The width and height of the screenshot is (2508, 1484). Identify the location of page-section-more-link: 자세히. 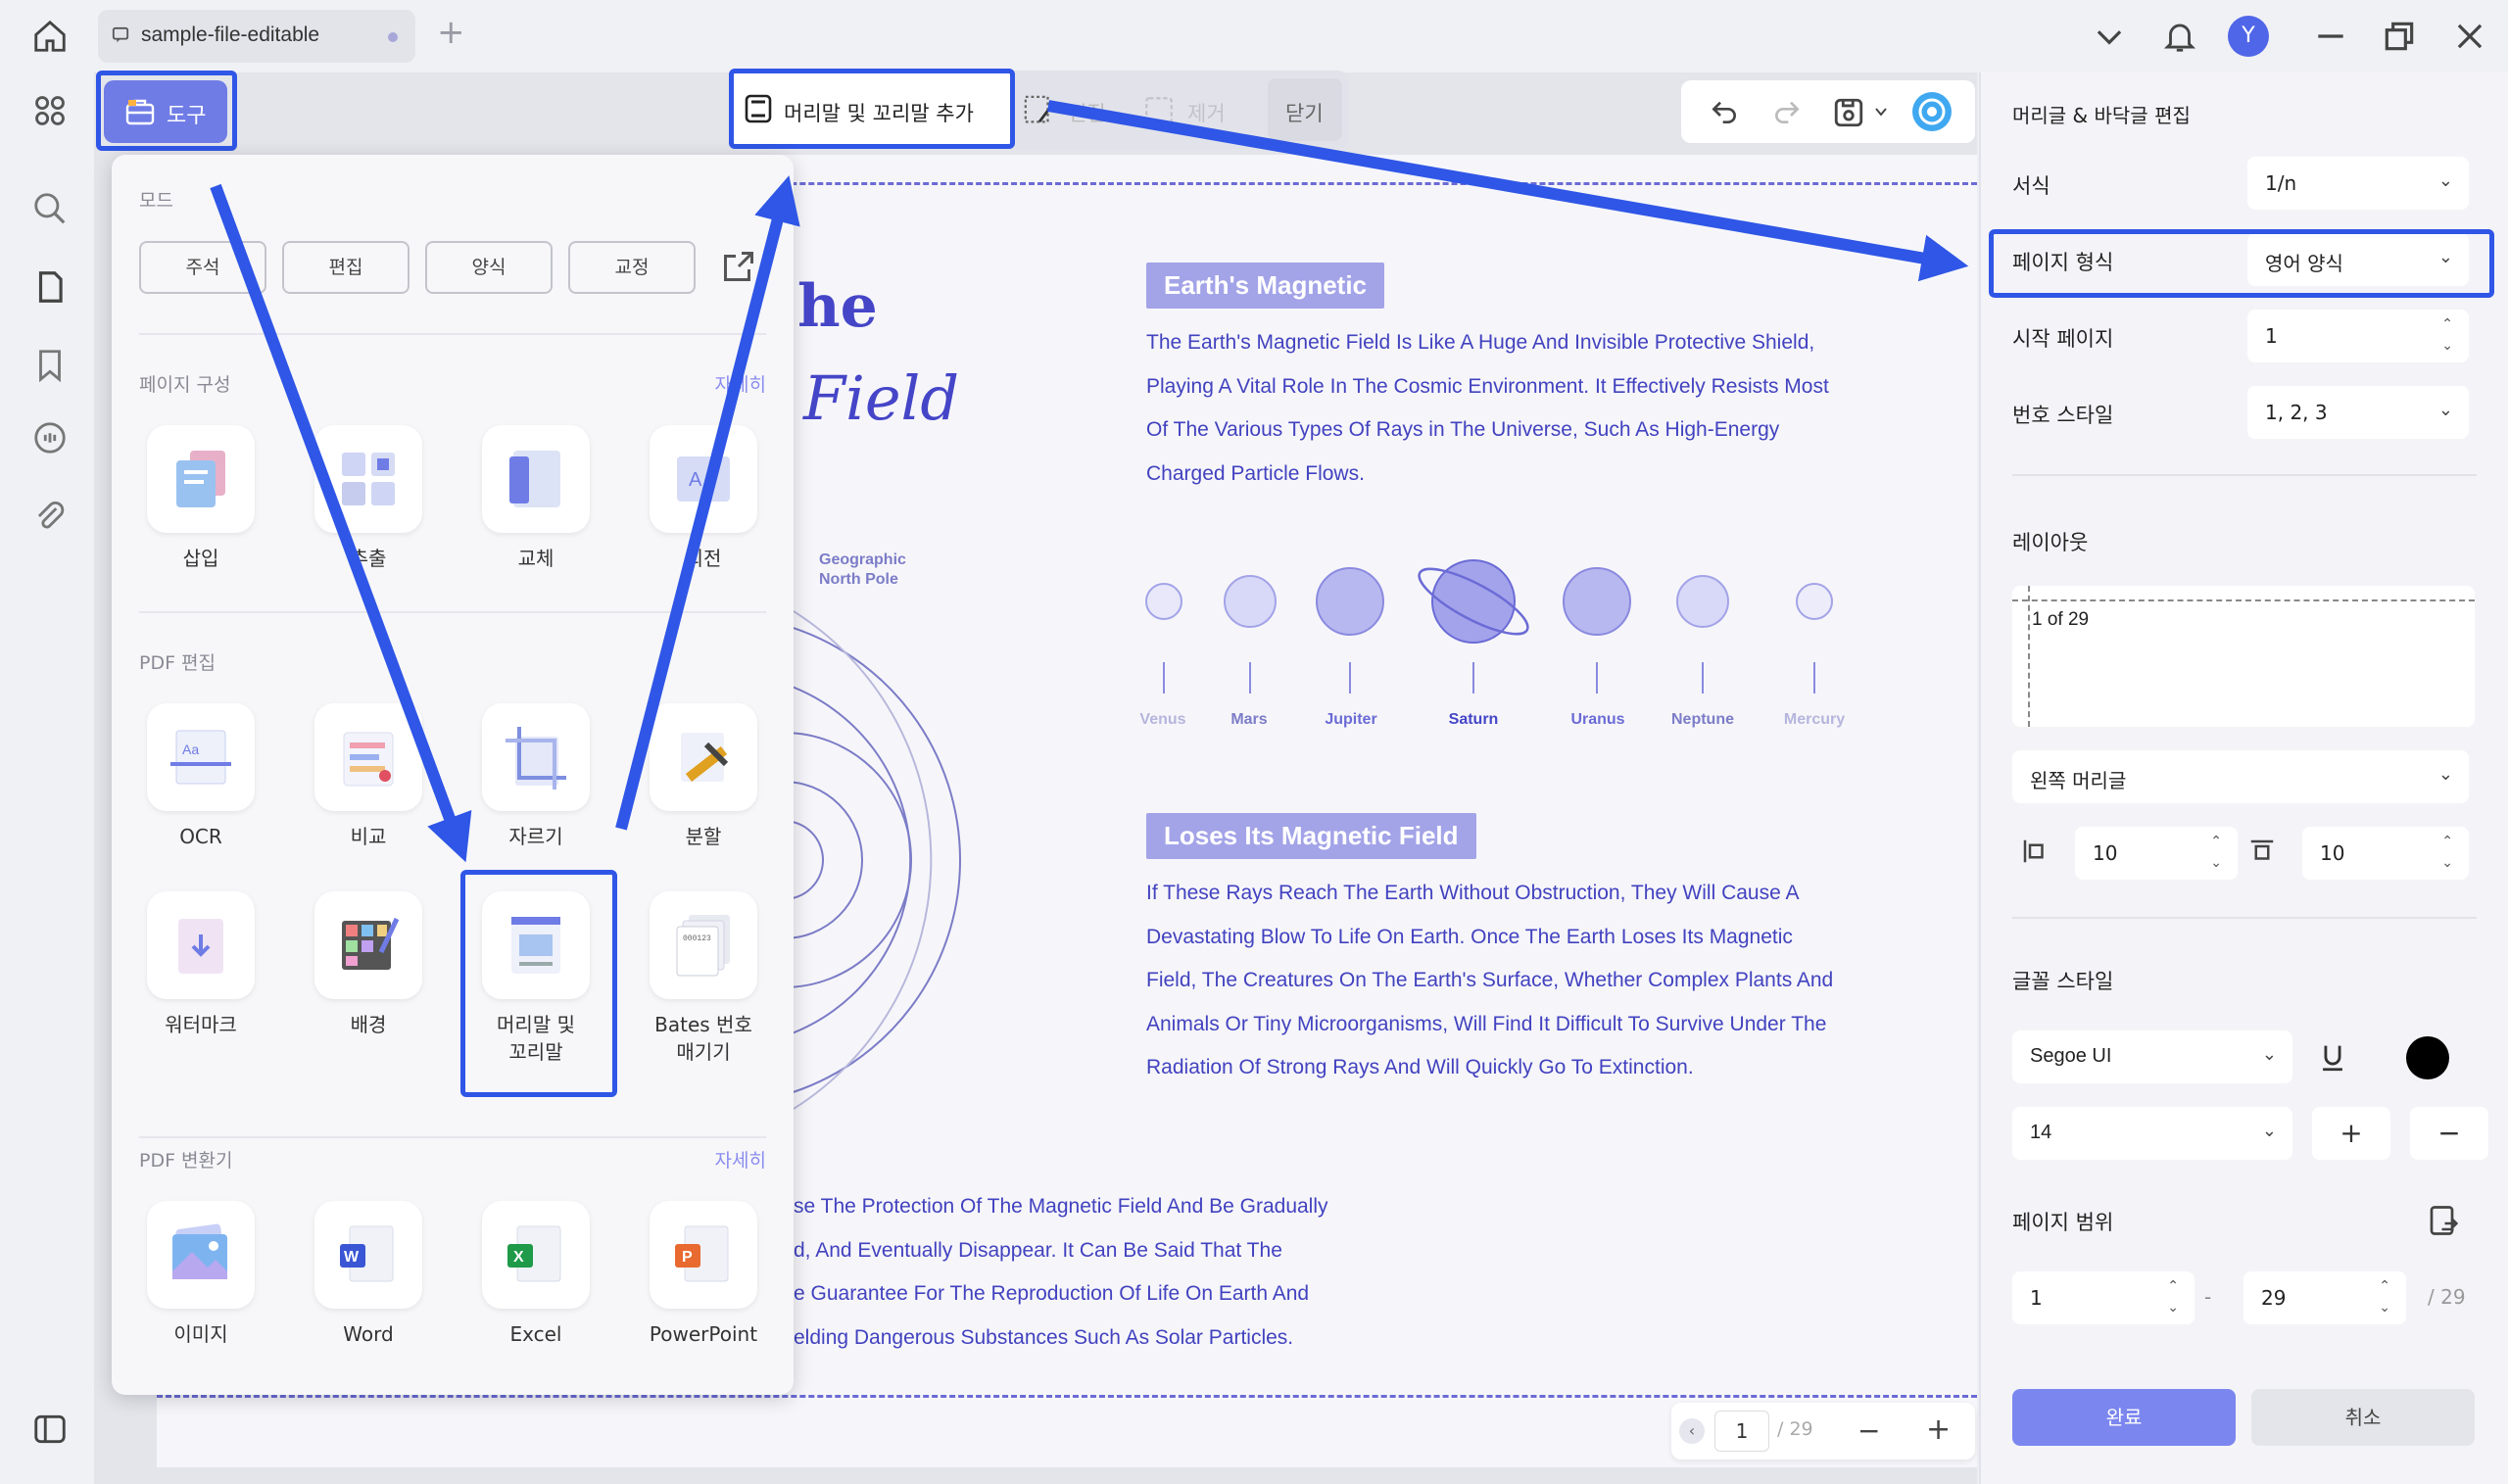
(740, 383).